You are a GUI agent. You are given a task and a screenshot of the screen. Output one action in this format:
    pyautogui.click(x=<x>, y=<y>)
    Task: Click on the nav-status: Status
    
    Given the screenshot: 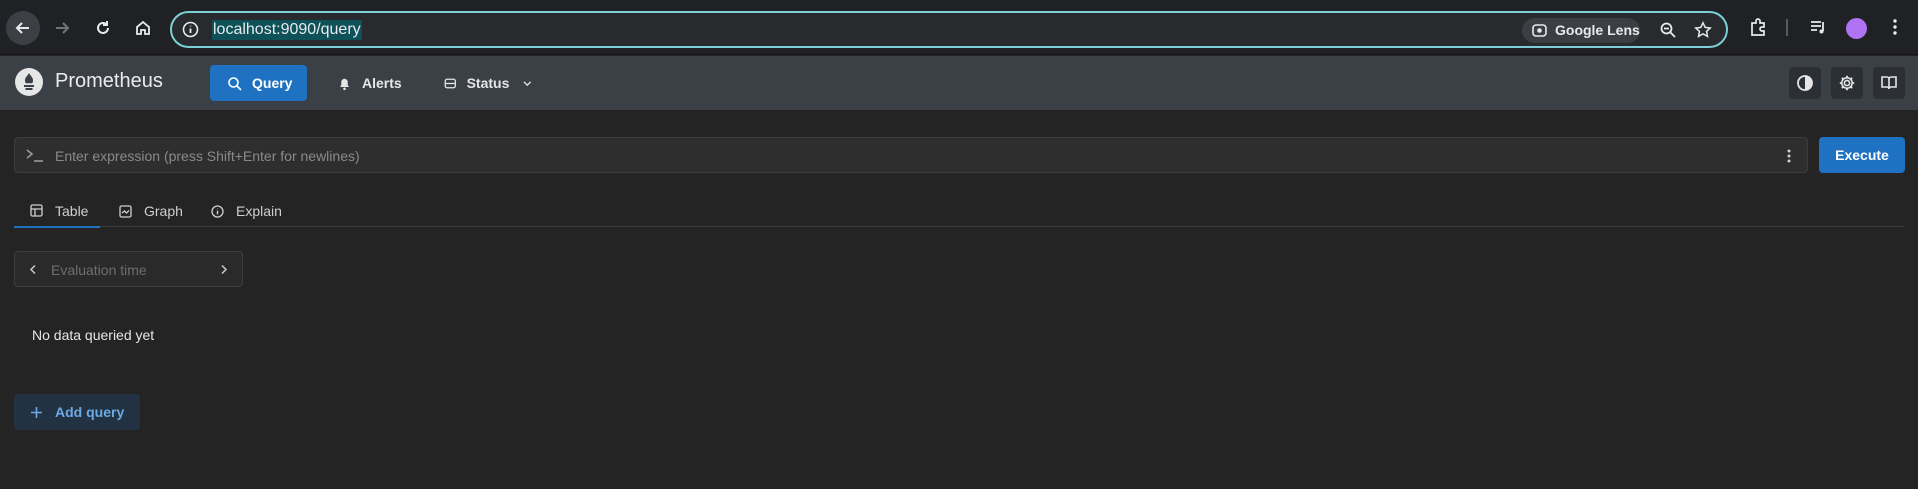 What is the action you would take?
    pyautogui.click(x=489, y=83)
    